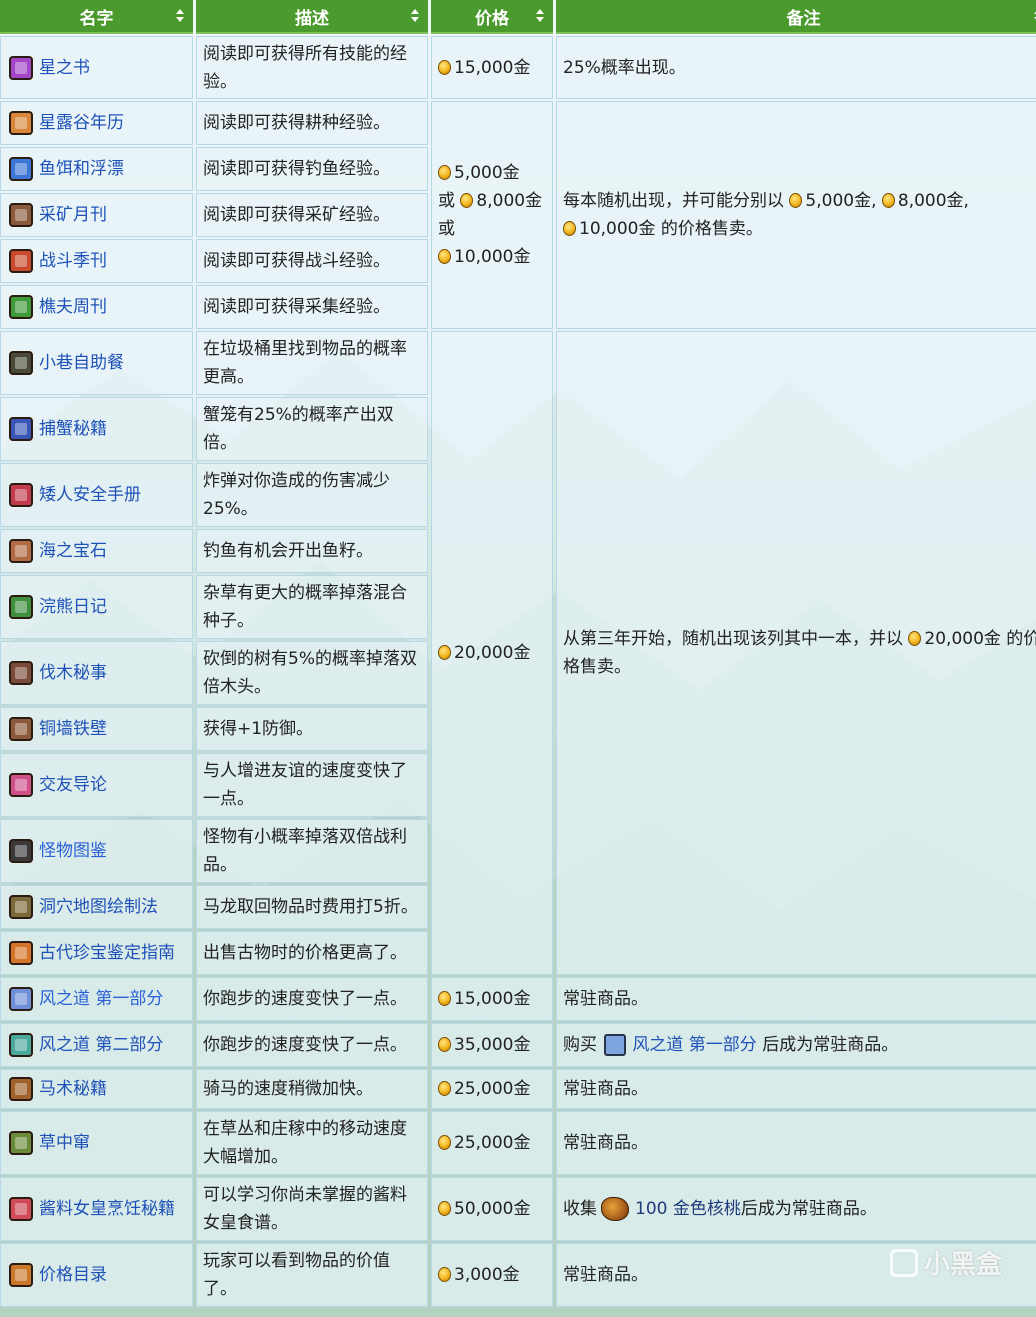  What do you see at coordinates (73, 851) in the screenshot?
I see `item-link: 怪物图鉴` at bounding box center [73, 851].